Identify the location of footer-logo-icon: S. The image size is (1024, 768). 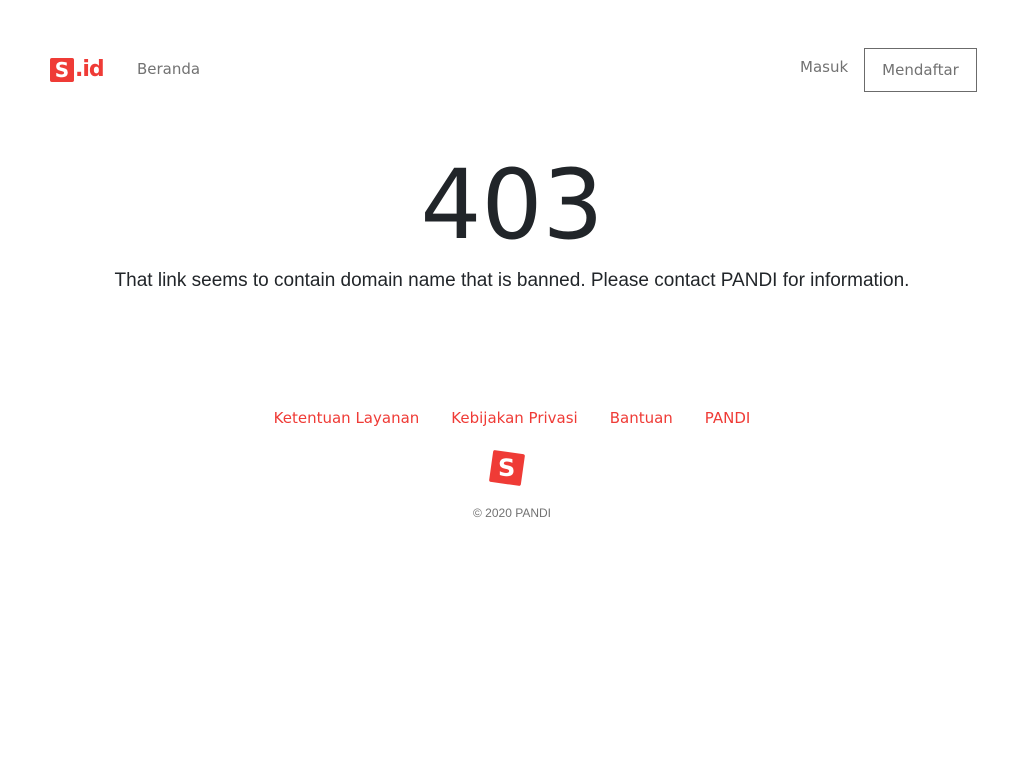
(507, 468).